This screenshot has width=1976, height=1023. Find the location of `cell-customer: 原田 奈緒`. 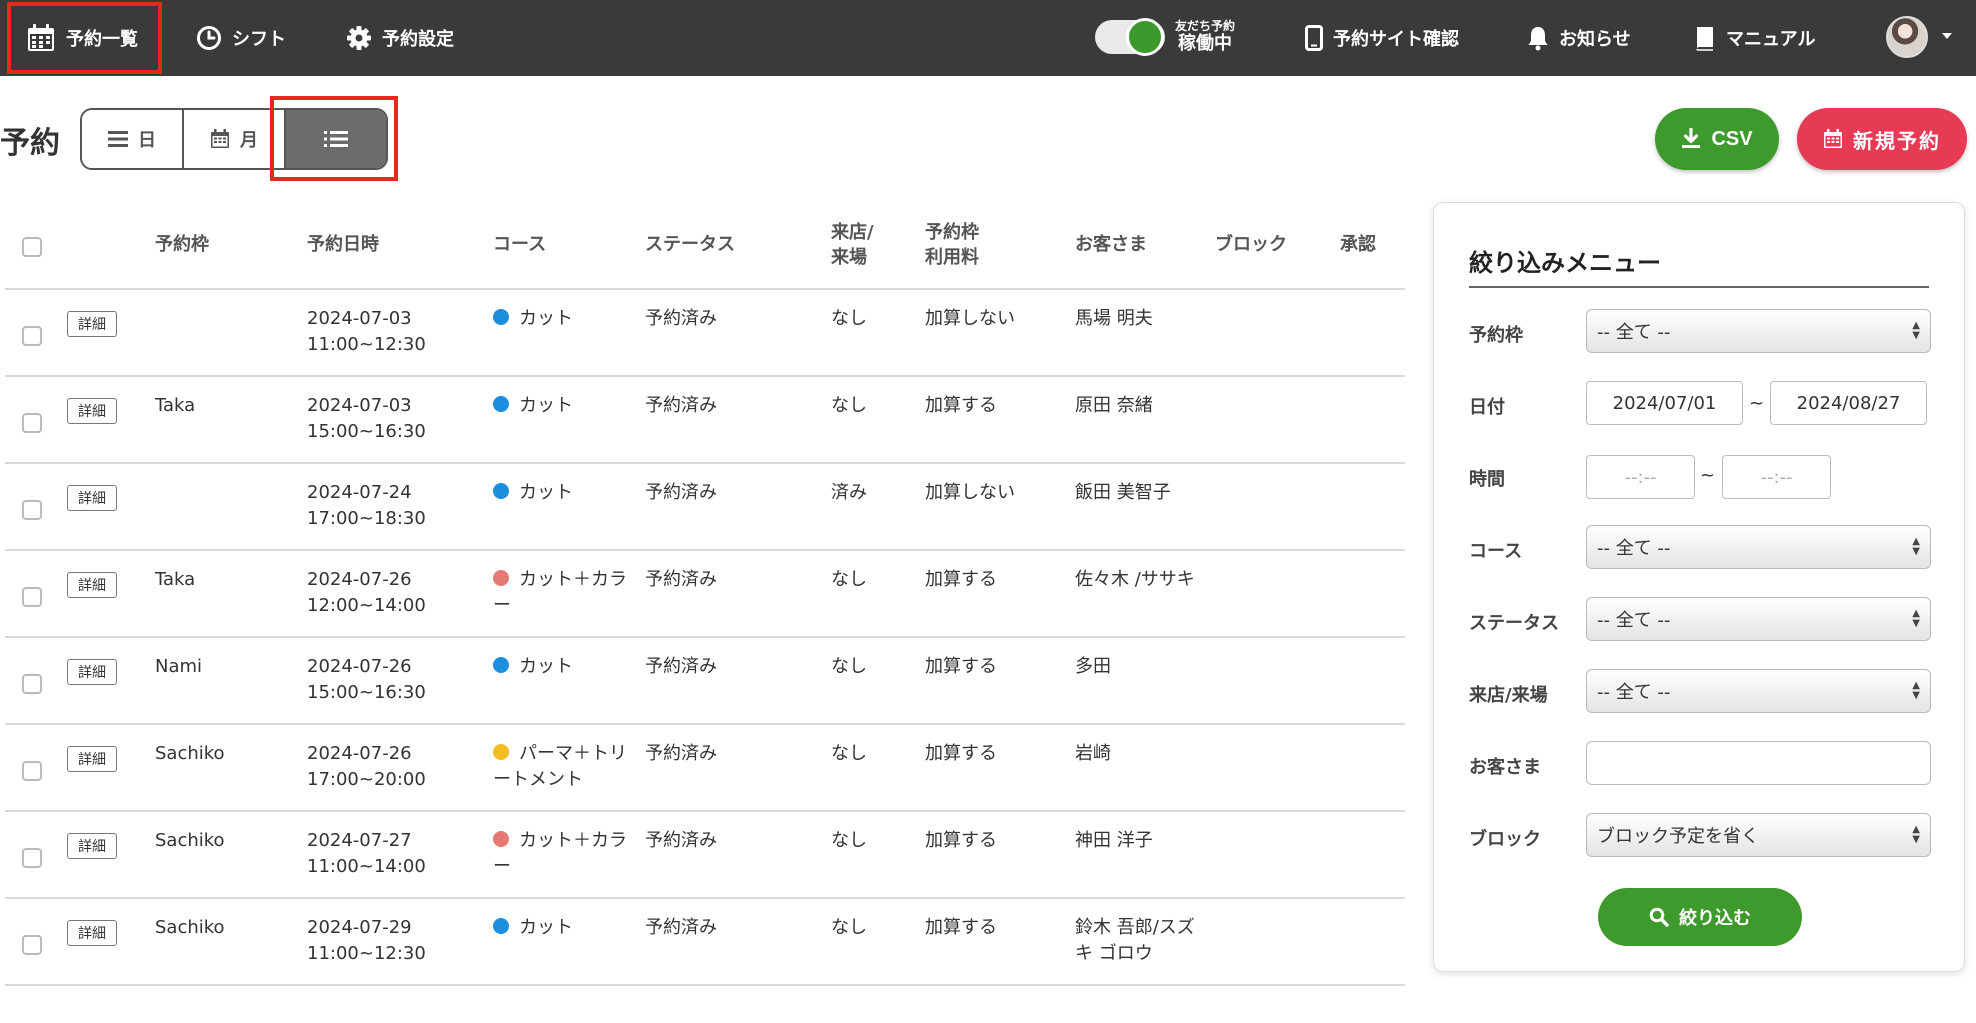

cell-customer: 原田 奈緒 is located at coordinates (1114, 405).